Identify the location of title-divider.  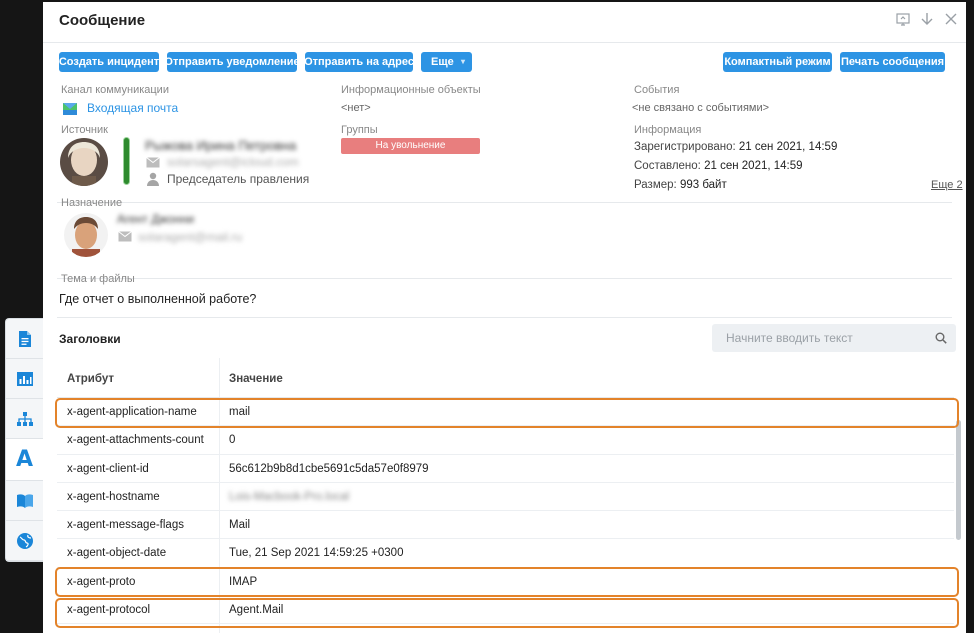
(504, 42).